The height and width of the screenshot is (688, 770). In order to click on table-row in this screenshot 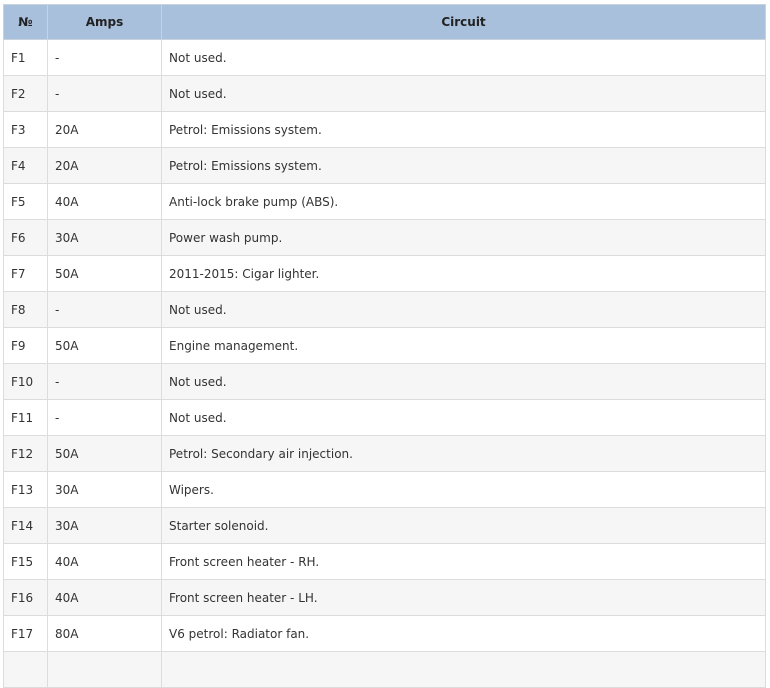, I will do `click(384, 669)`.